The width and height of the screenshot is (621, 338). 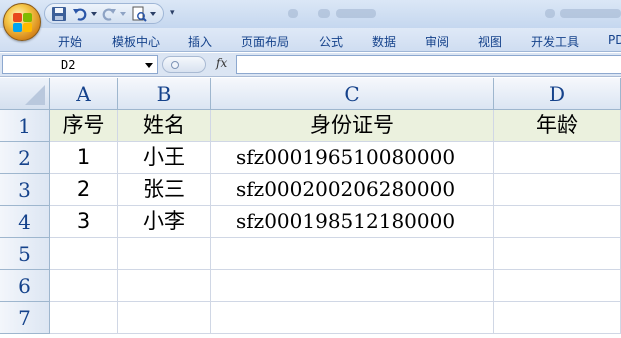 What do you see at coordinates (352, 254) in the screenshot?
I see `cell-c5` at bounding box center [352, 254].